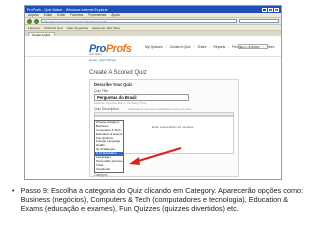  Describe the element at coordinates (118, 73) in the screenshot. I see `page-title: Create A Scored Quiz` at that location.